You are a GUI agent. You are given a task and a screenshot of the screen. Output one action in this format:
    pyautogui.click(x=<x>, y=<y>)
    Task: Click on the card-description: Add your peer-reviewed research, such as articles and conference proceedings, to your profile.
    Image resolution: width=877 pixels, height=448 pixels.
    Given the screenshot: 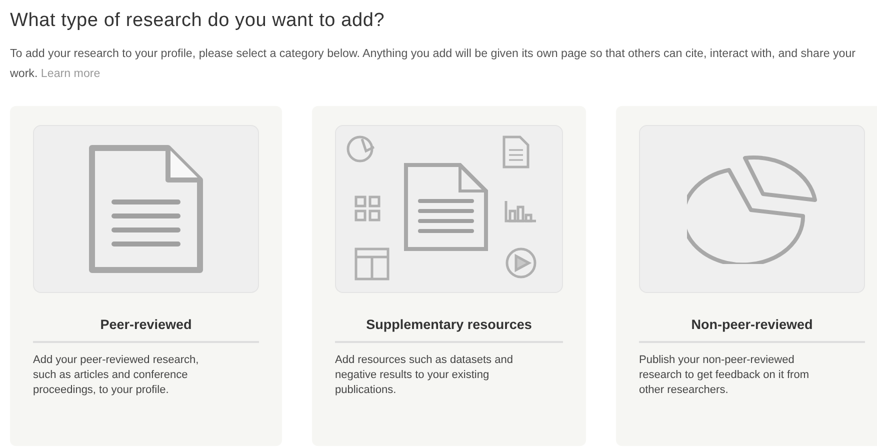 What is the action you would take?
    pyautogui.click(x=116, y=375)
    